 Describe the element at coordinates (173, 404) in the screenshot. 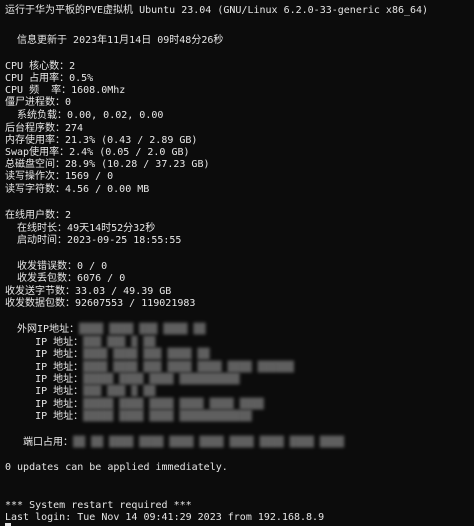

I see `redacted-ip-6: █████ ████ ████ ████ ████ ████` at that location.